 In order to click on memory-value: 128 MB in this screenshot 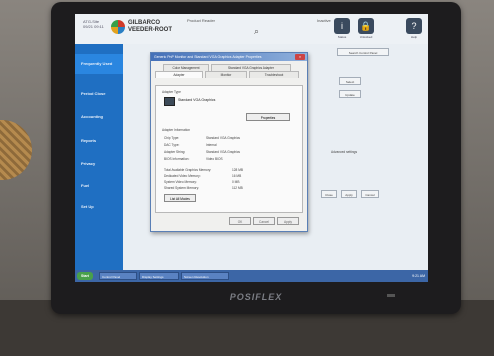, I will do `click(237, 170)`.